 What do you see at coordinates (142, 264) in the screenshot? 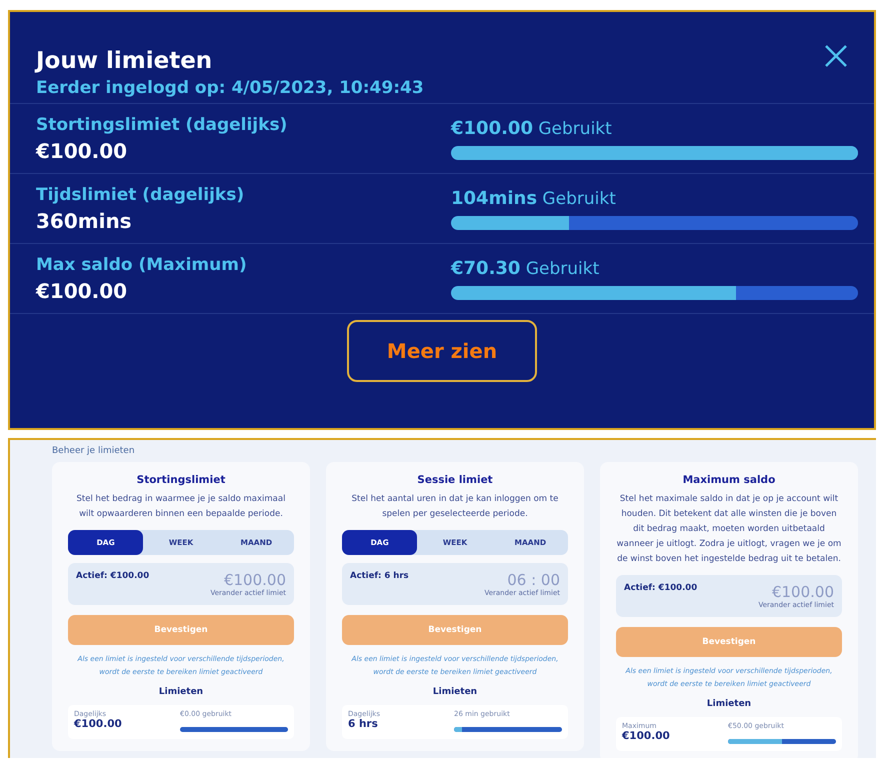
I see `limit-name: Max saldo (Maximum)` at bounding box center [142, 264].